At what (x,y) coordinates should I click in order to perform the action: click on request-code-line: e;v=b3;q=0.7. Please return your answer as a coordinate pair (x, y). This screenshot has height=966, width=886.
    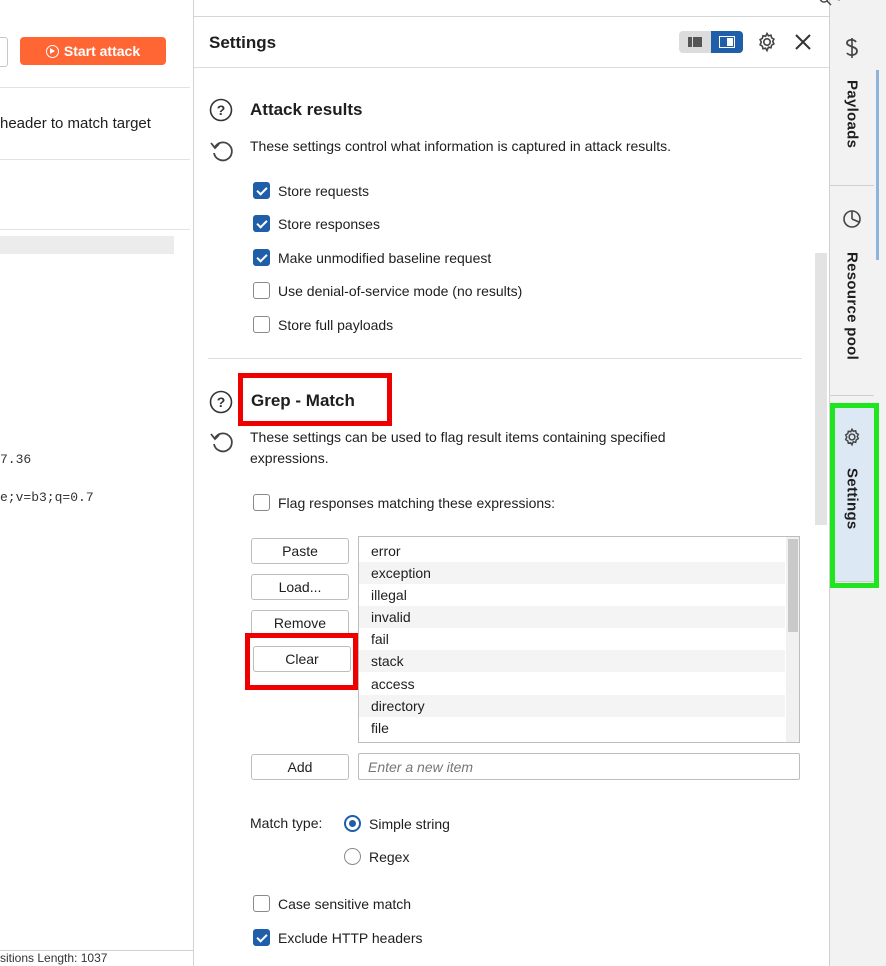
    Looking at the image, I should click on (47, 497).